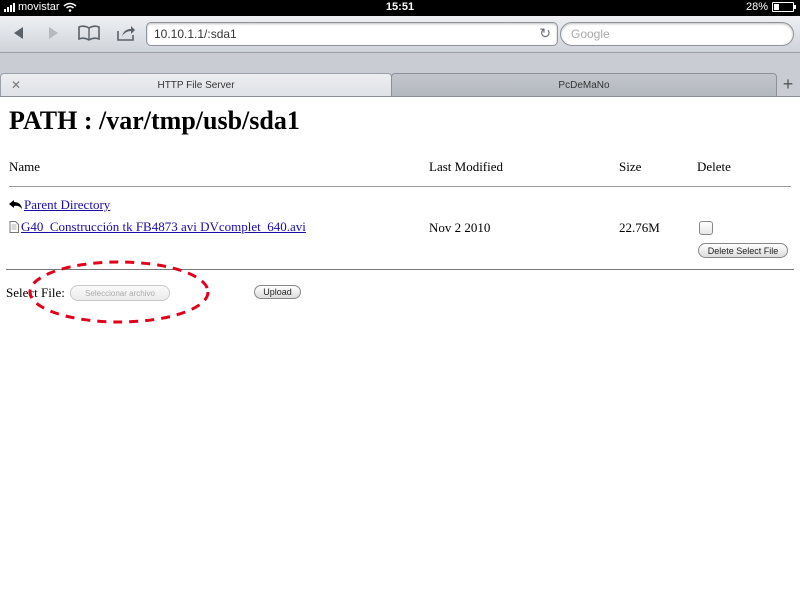  Describe the element at coordinates (352, 34) in the screenshot. I see `address-bar: 10.10.1.1/:sda1 ↻` at that location.